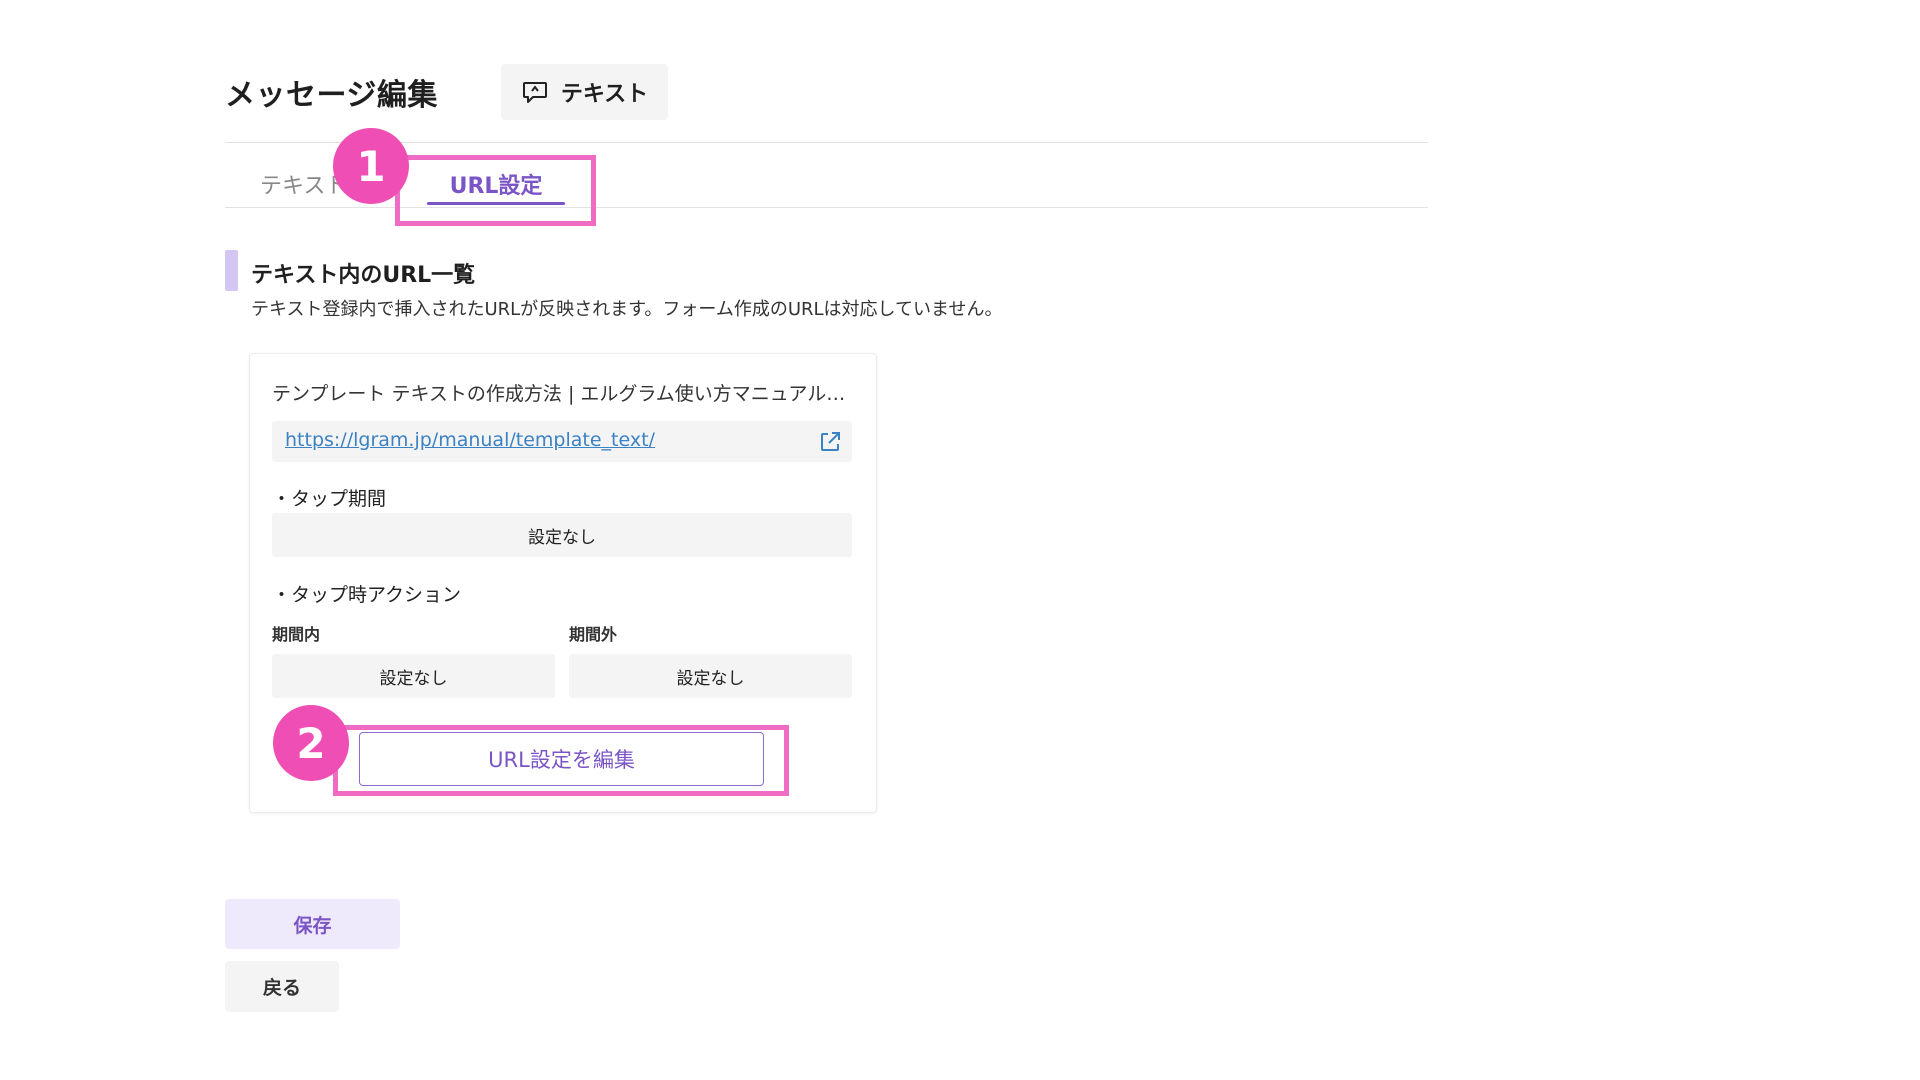 The height and width of the screenshot is (1080, 1920). Describe the element at coordinates (593, 634) in the screenshot. I see `outside-period-label: 期間外` at that location.